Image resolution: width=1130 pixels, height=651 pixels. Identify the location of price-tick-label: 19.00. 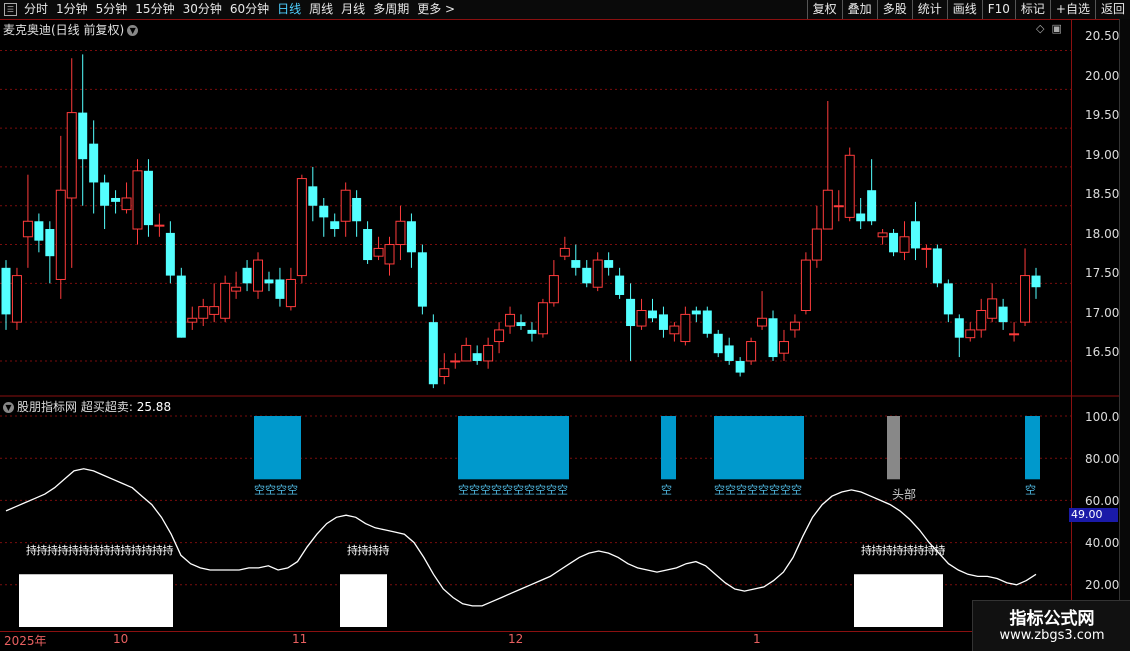
(1102, 155).